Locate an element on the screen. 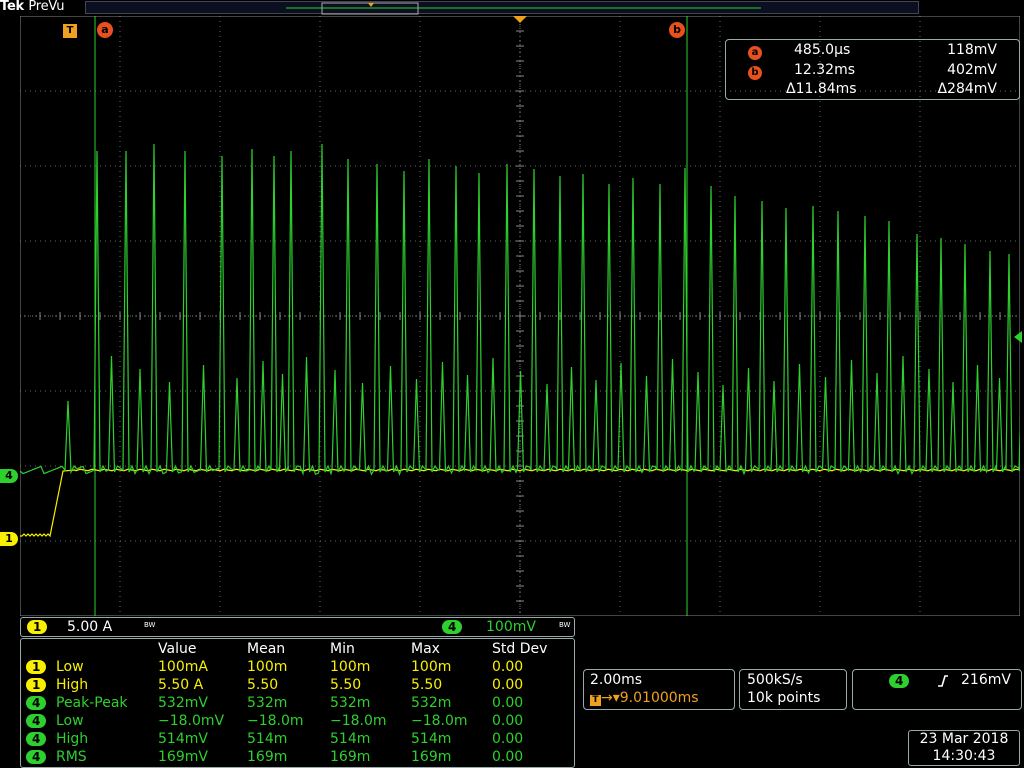 The image size is (1024, 768). date: 23 Mar 2018 is located at coordinates (964, 739).